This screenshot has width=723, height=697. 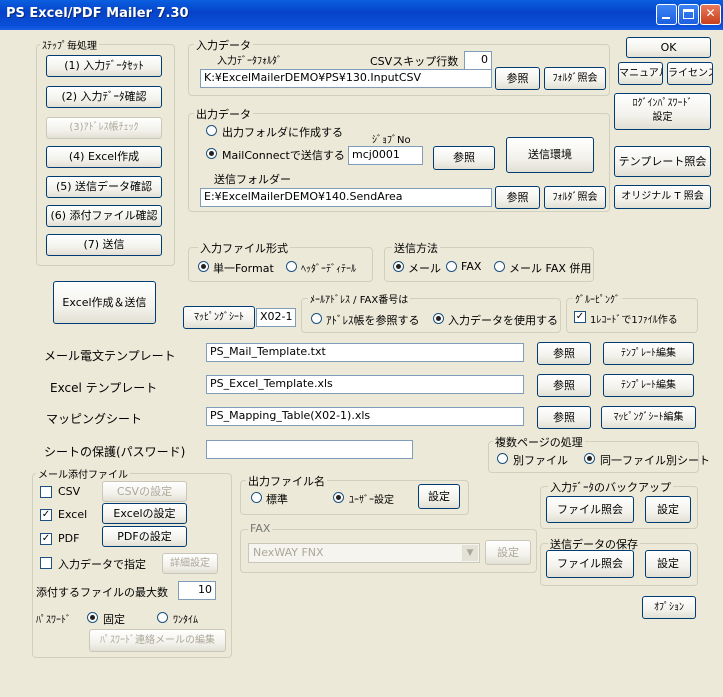 What do you see at coordinates (662, 161) in the screenshot?
I see `template-view-button: テンプレート照会` at bounding box center [662, 161].